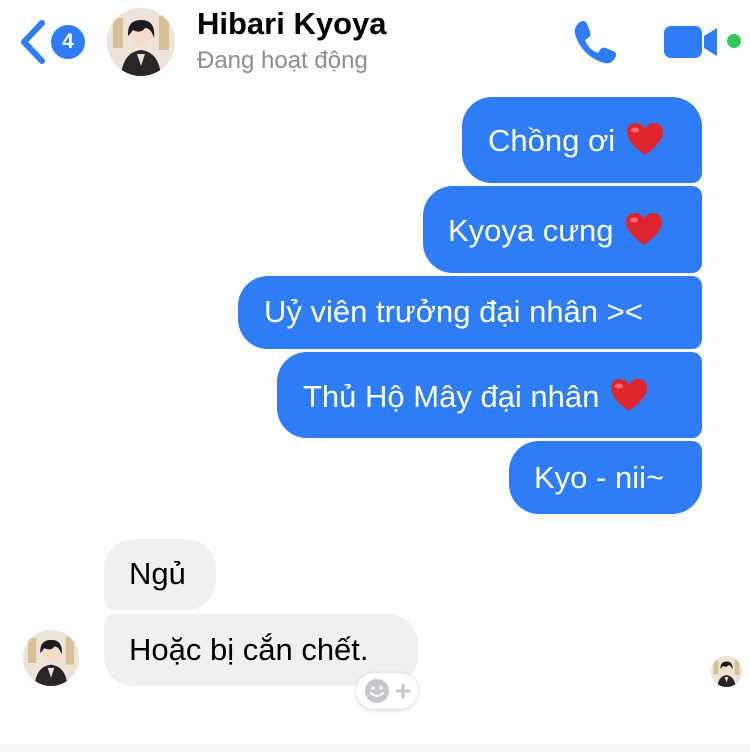 This screenshot has width=750, height=752. I want to click on back-button: 4, so click(54, 42).